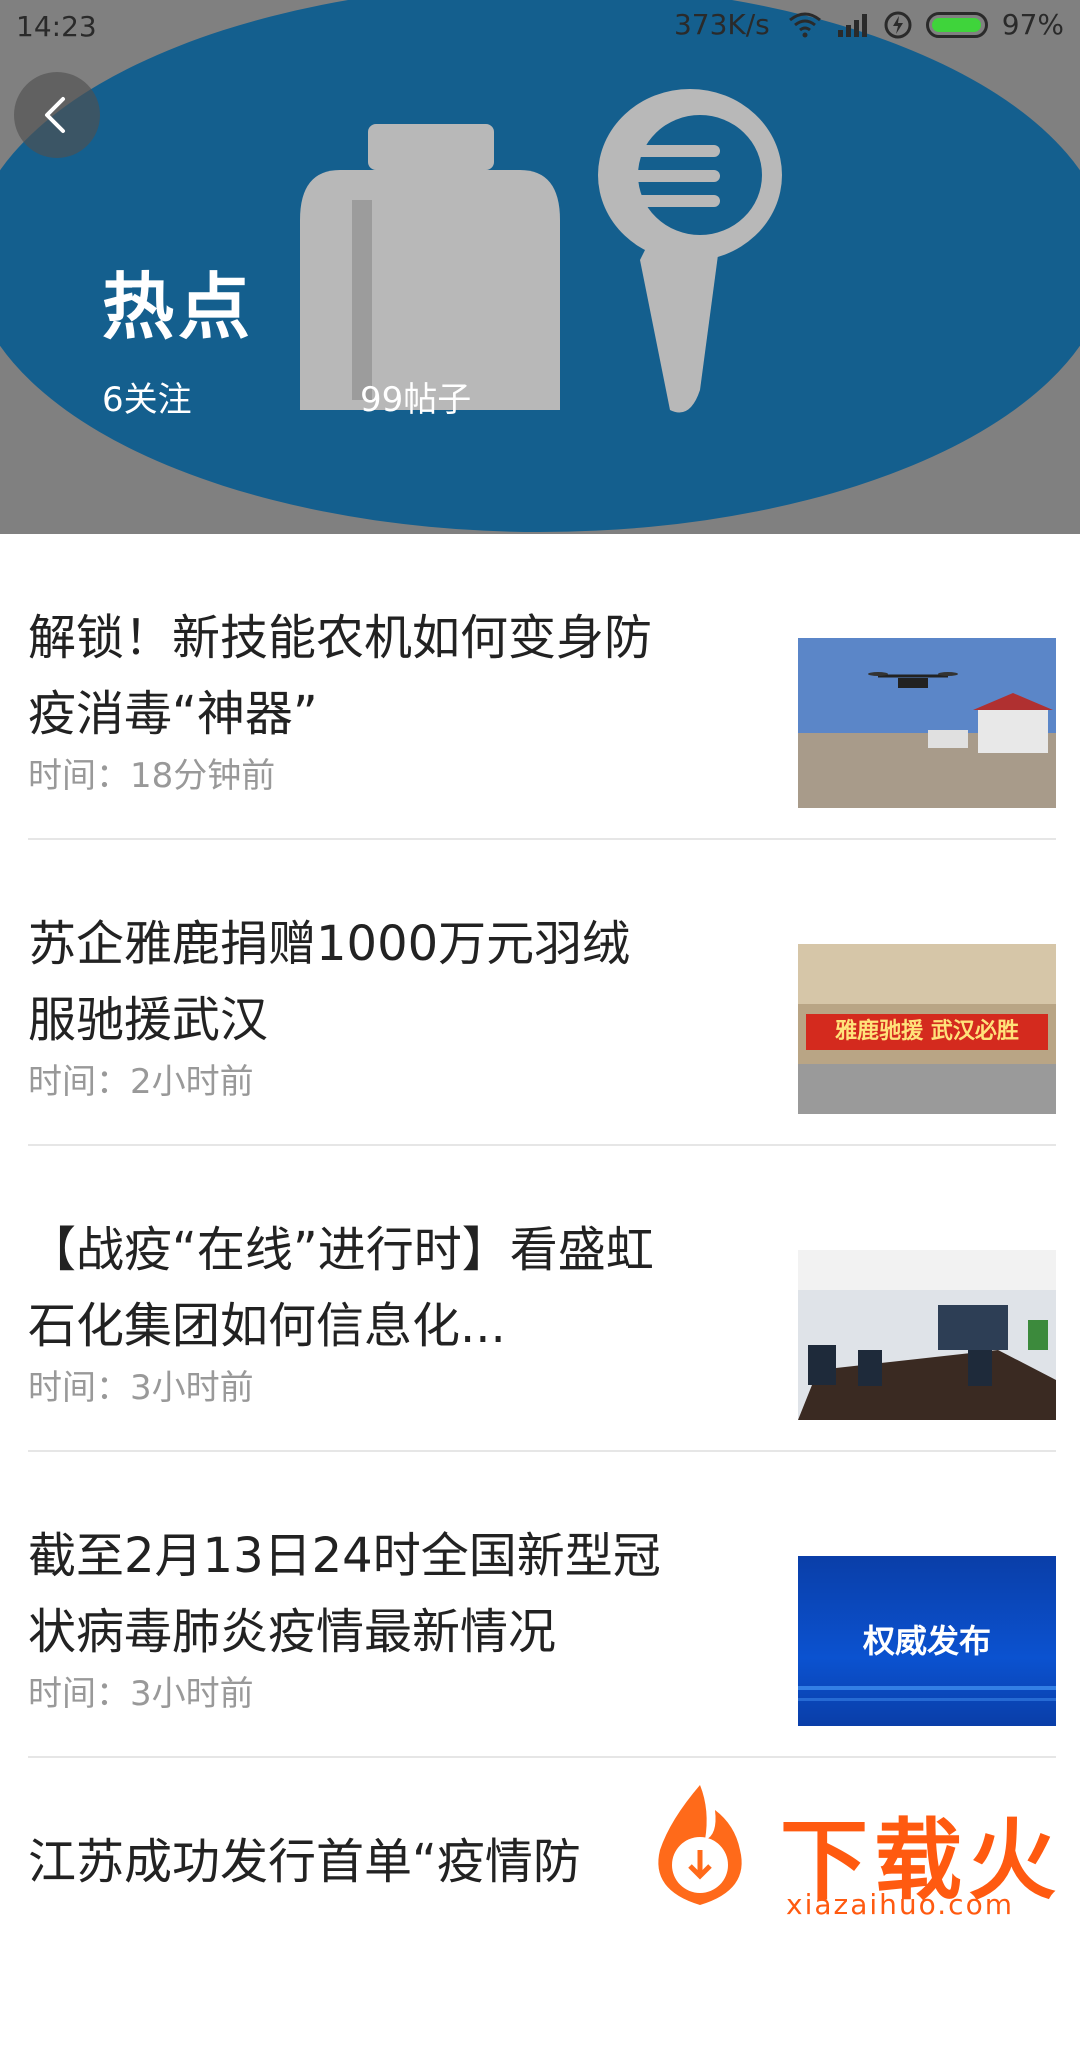 This screenshot has height=2064, width=1080. Describe the element at coordinates (900, 1904) in the screenshot. I see `watermark-url: xiazaihuo.com` at that location.